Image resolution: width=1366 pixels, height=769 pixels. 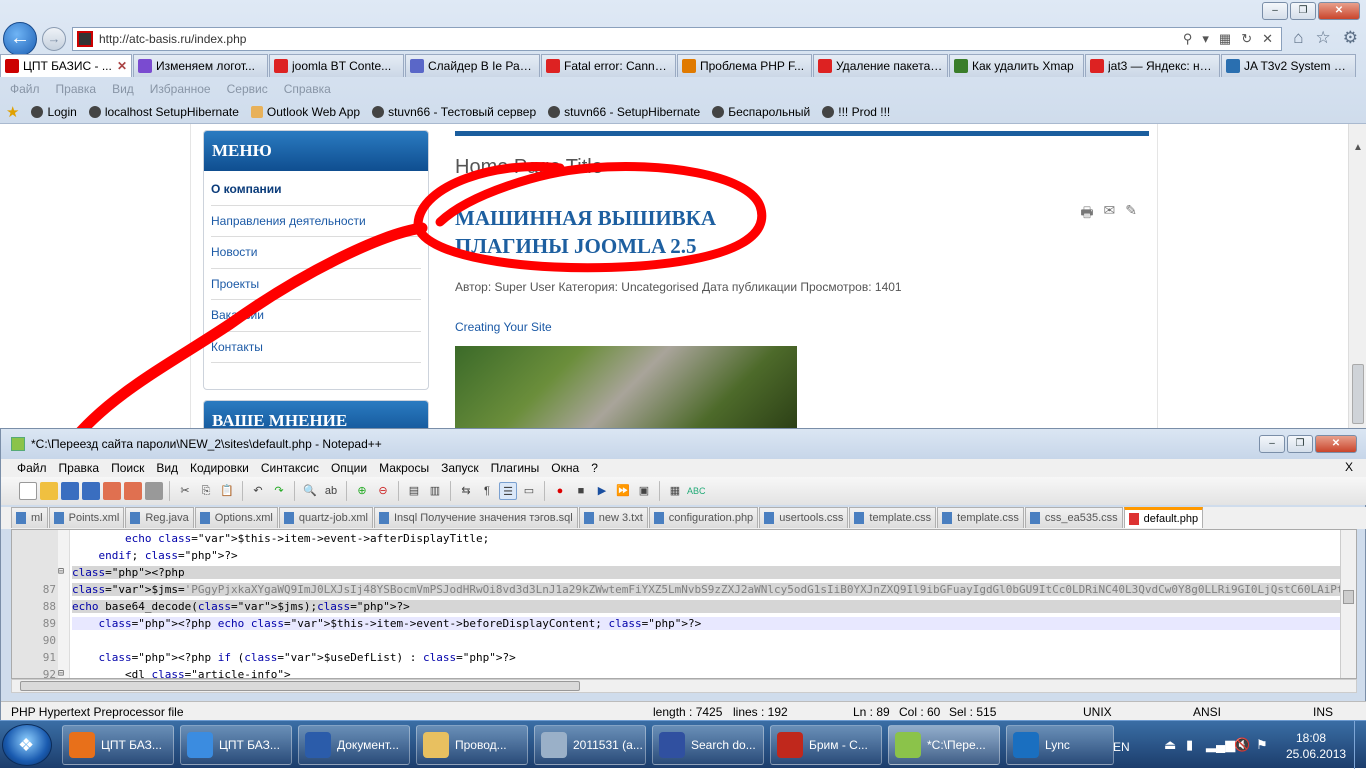 I want to click on menu-item: Направления деятельности, so click(x=316, y=221).